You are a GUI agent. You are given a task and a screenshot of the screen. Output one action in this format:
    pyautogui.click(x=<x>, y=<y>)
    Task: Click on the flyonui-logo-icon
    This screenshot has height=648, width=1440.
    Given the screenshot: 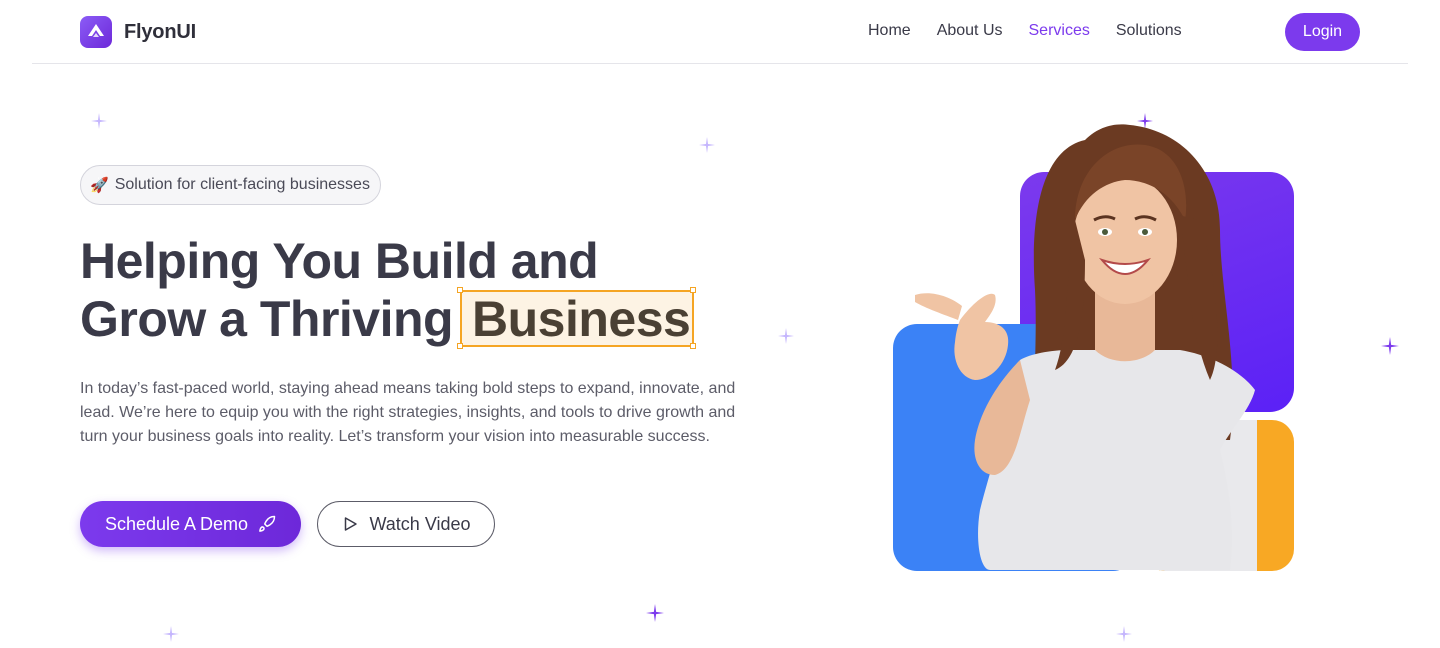 What is the action you would take?
    pyautogui.click(x=96, y=32)
    